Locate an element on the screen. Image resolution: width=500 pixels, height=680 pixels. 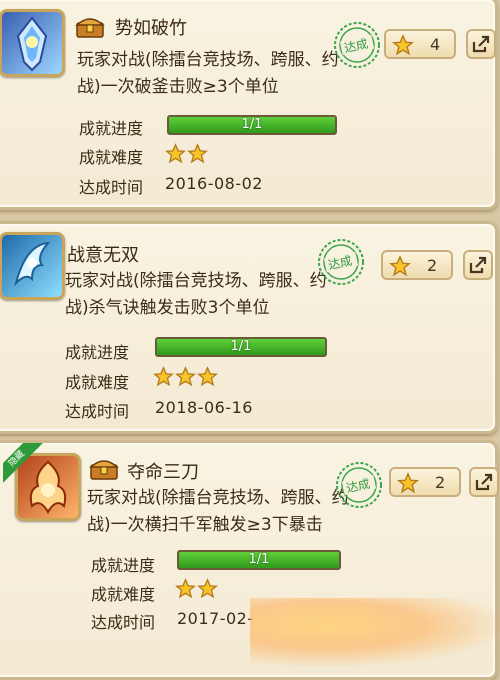
achievement-title: 夺命三刀 is located at coordinates (163, 472).